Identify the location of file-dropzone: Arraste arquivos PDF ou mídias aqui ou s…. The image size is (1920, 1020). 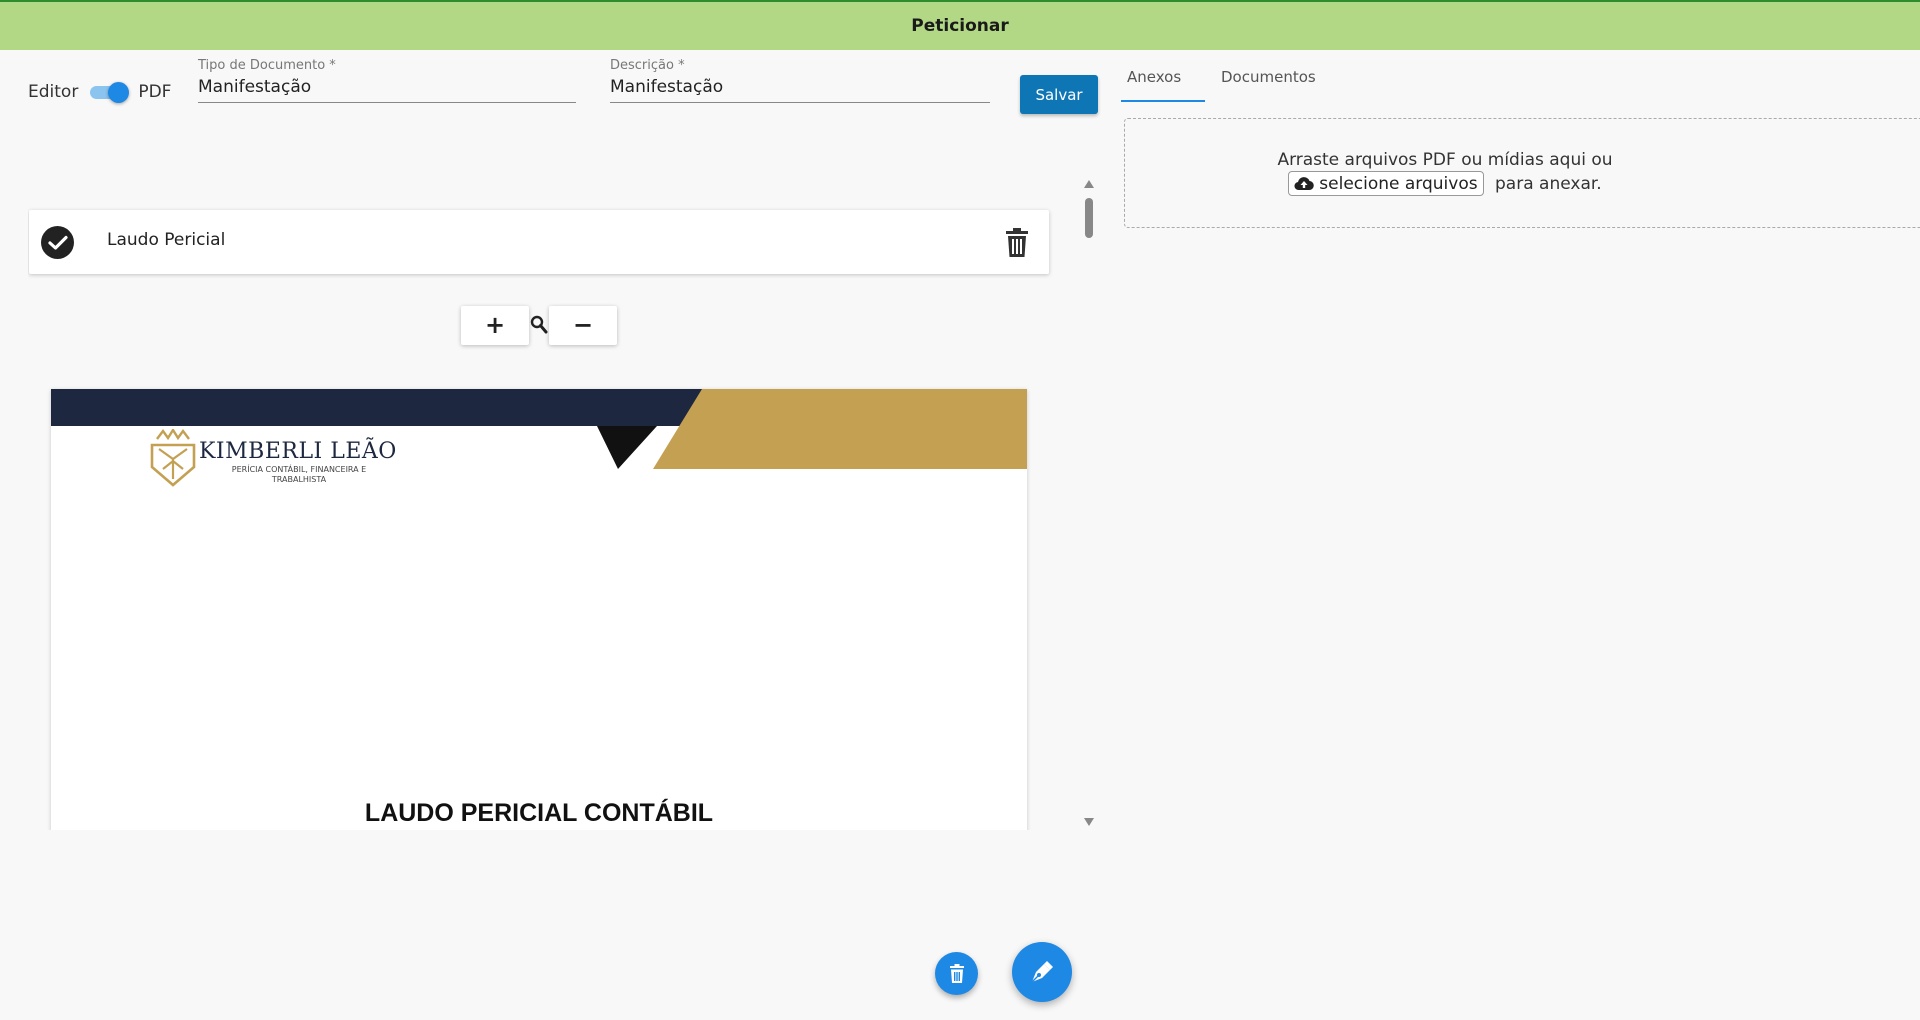
(1522, 173).